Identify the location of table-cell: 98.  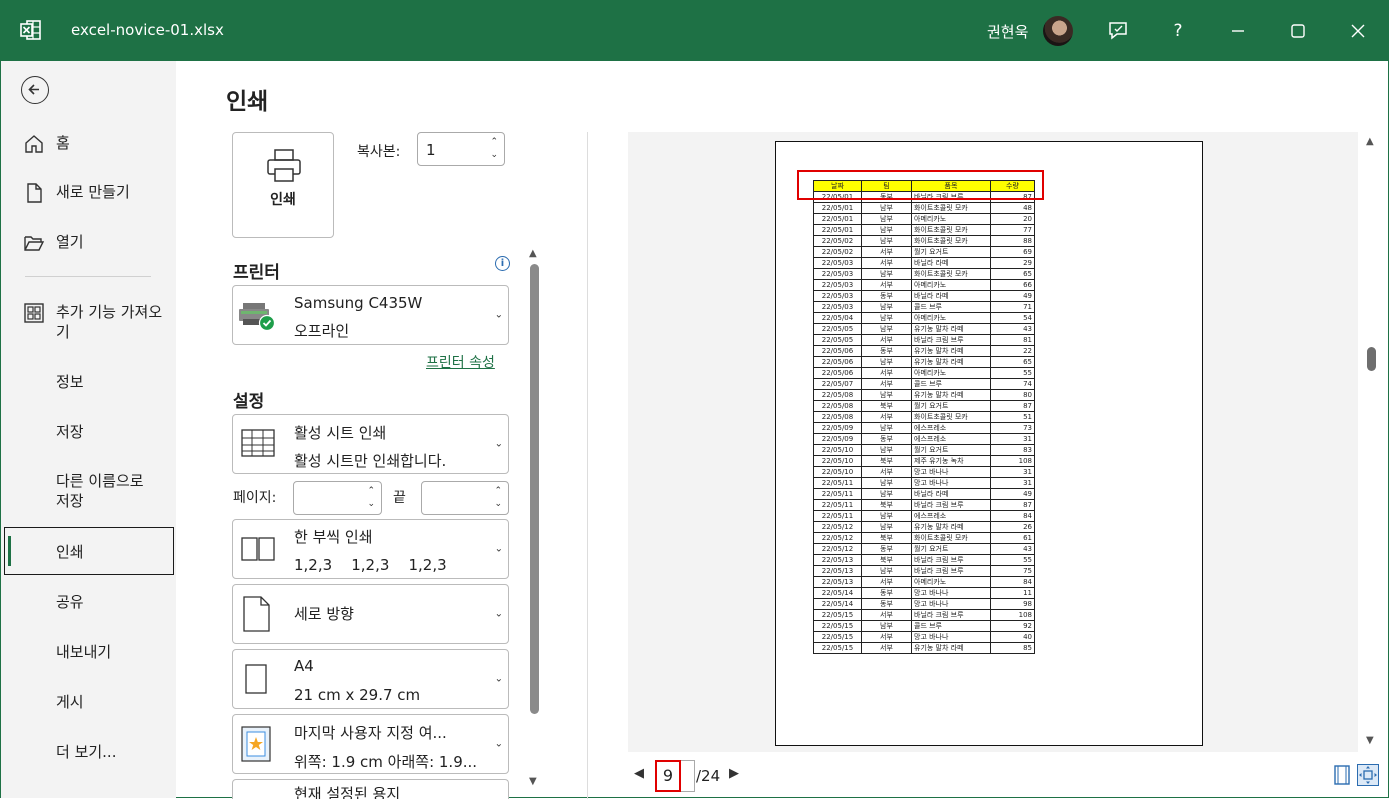
(1012, 604).